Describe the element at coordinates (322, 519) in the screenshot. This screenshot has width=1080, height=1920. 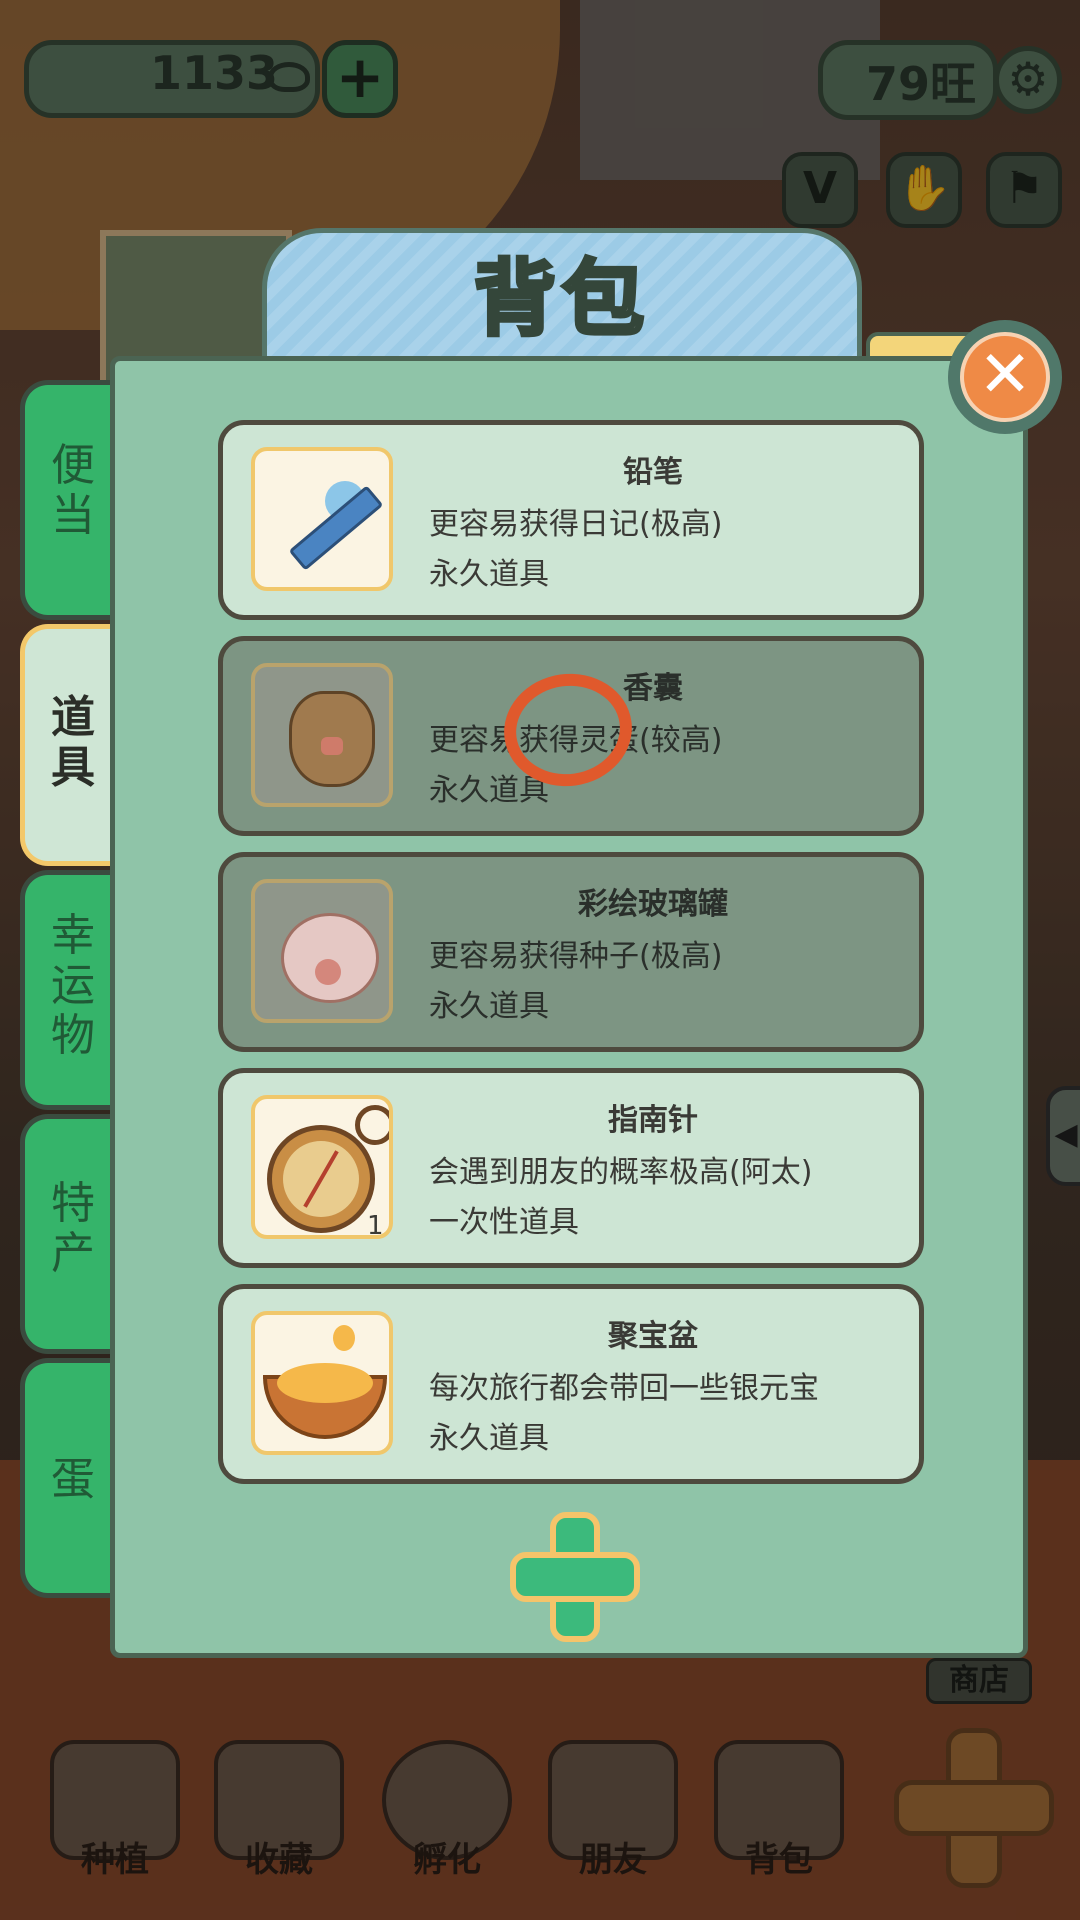
I see `pencil-icon` at that location.